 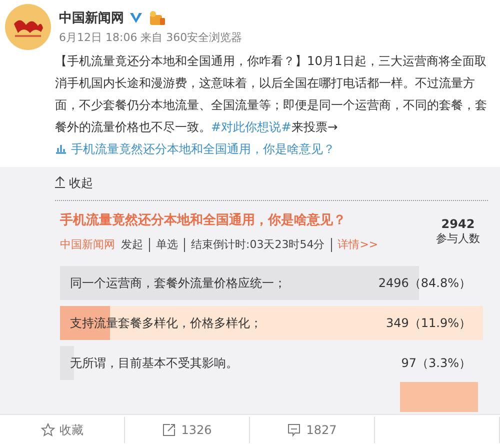 What do you see at coordinates (154, 363) in the screenshot?
I see `option-label: 无所谓，目前基本不受其影响。` at bounding box center [154, 363].